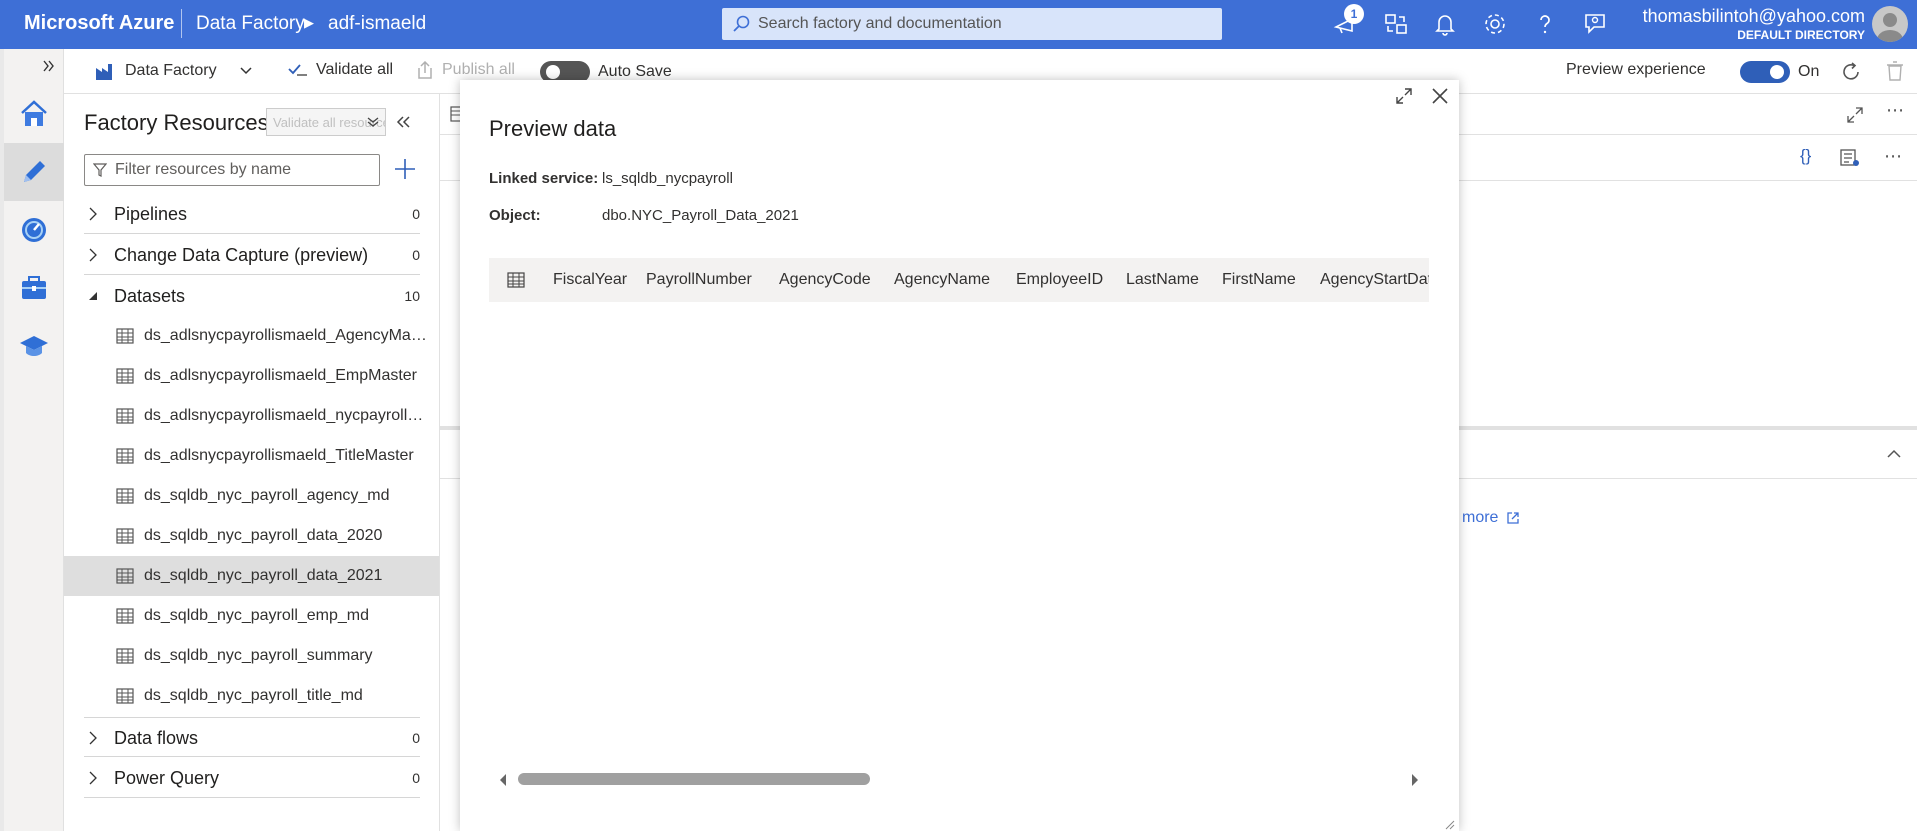 The width and height of the screenshot is (1917, 831). I want to click on factory-icon, so click(104, 72).